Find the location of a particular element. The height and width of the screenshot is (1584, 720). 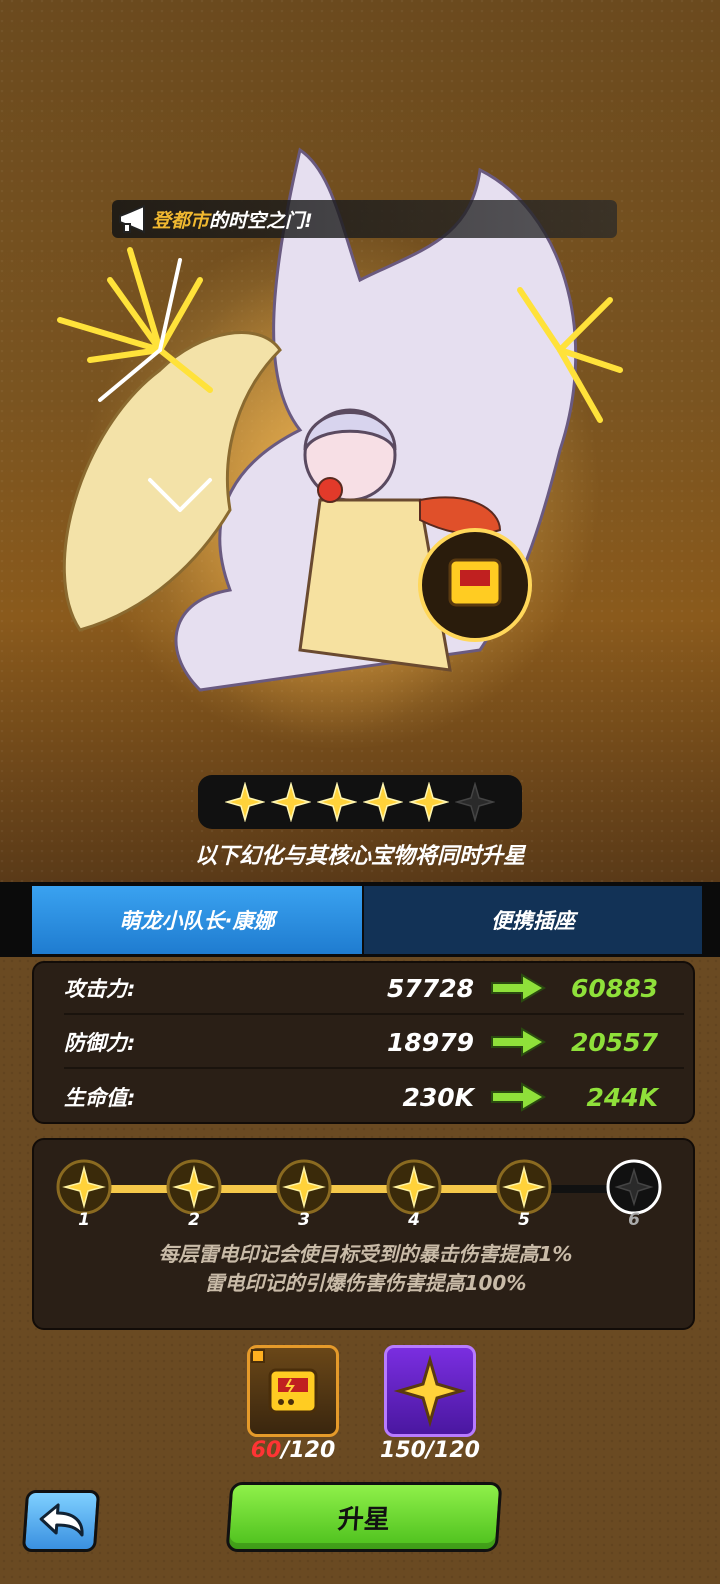

tab-treasure: 便携插座 is located at coordinates (533, 920).